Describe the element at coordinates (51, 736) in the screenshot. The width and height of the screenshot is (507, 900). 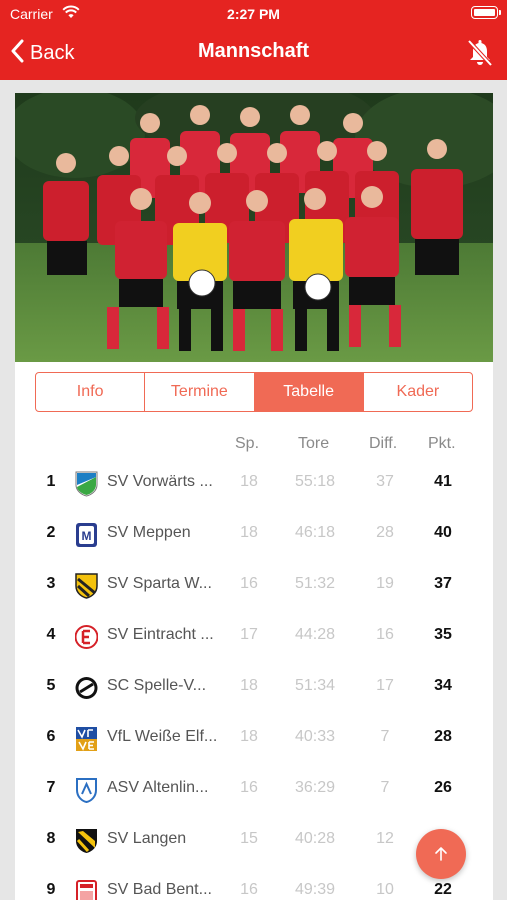
I see `rank: 6` at that location.